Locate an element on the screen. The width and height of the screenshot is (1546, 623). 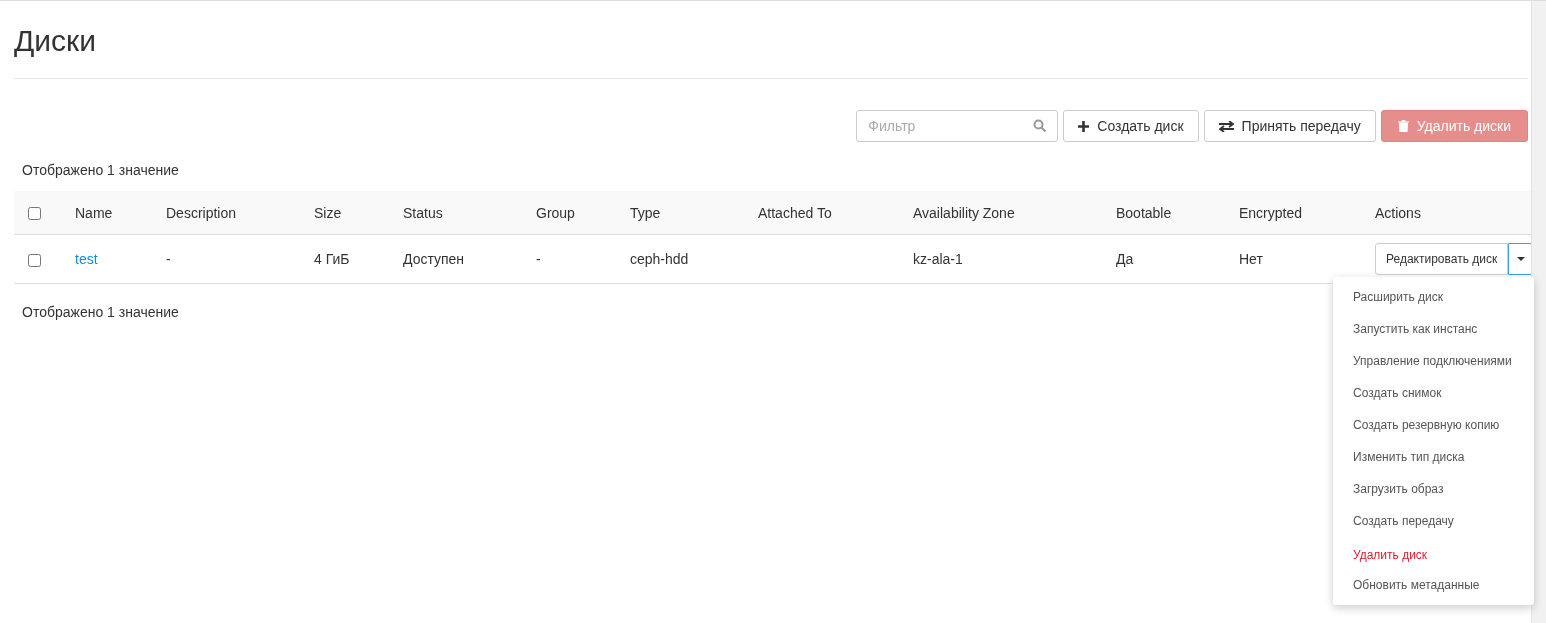
dropdown-toggle-button is located at coordinates (1521, 259).